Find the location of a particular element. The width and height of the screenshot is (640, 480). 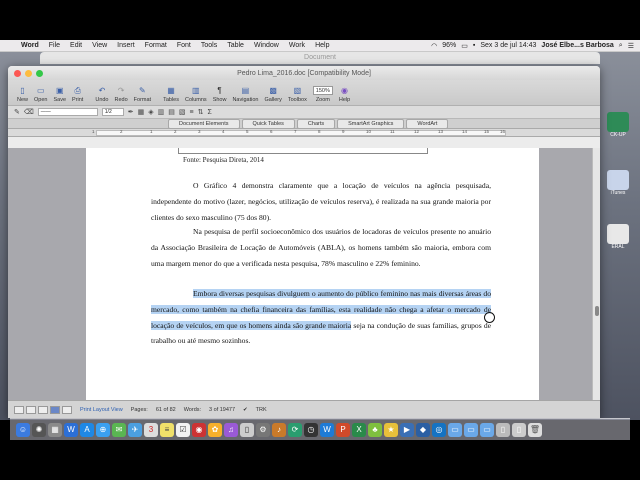

shading-icon: ◈ is located at coordinates (150, 112).